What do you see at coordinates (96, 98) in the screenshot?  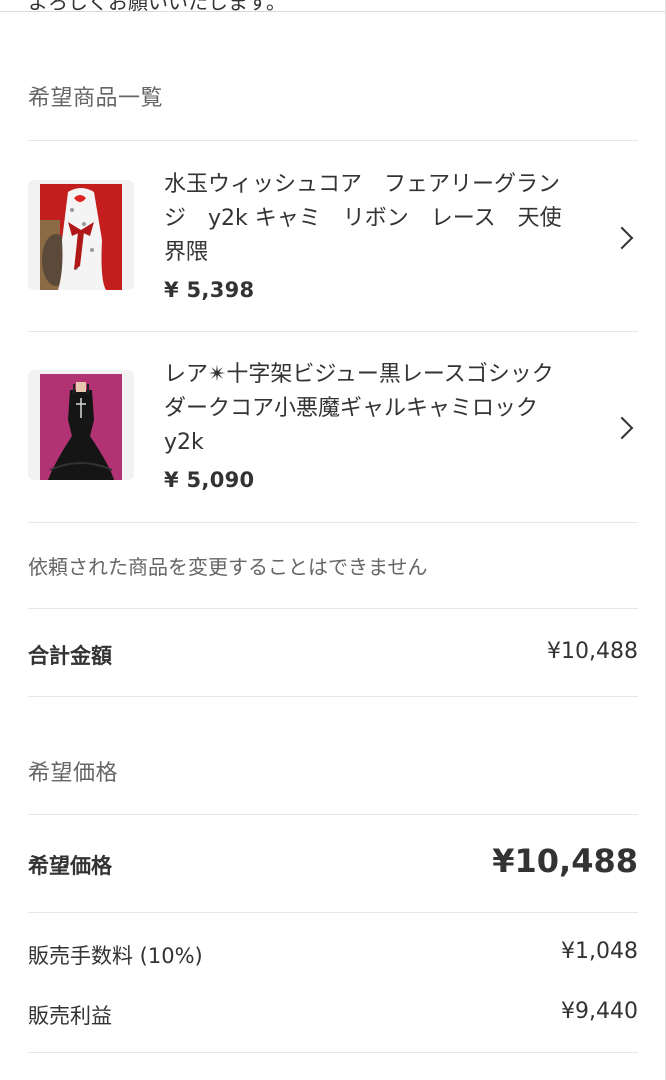 I see `wishlist-title: 希望商品一覧` at bounding box center [96, 98].